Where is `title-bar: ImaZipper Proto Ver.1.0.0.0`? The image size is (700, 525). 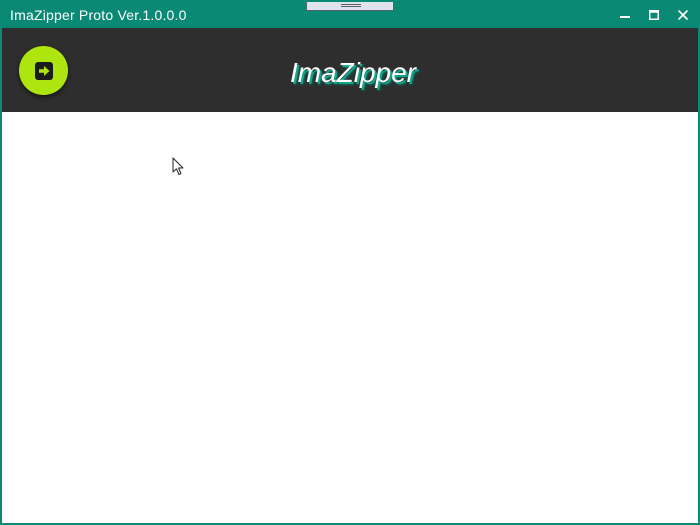 title-bar: ImaZipper Proto Ver.1.0.0.0 is located at coordinates (350, 15).